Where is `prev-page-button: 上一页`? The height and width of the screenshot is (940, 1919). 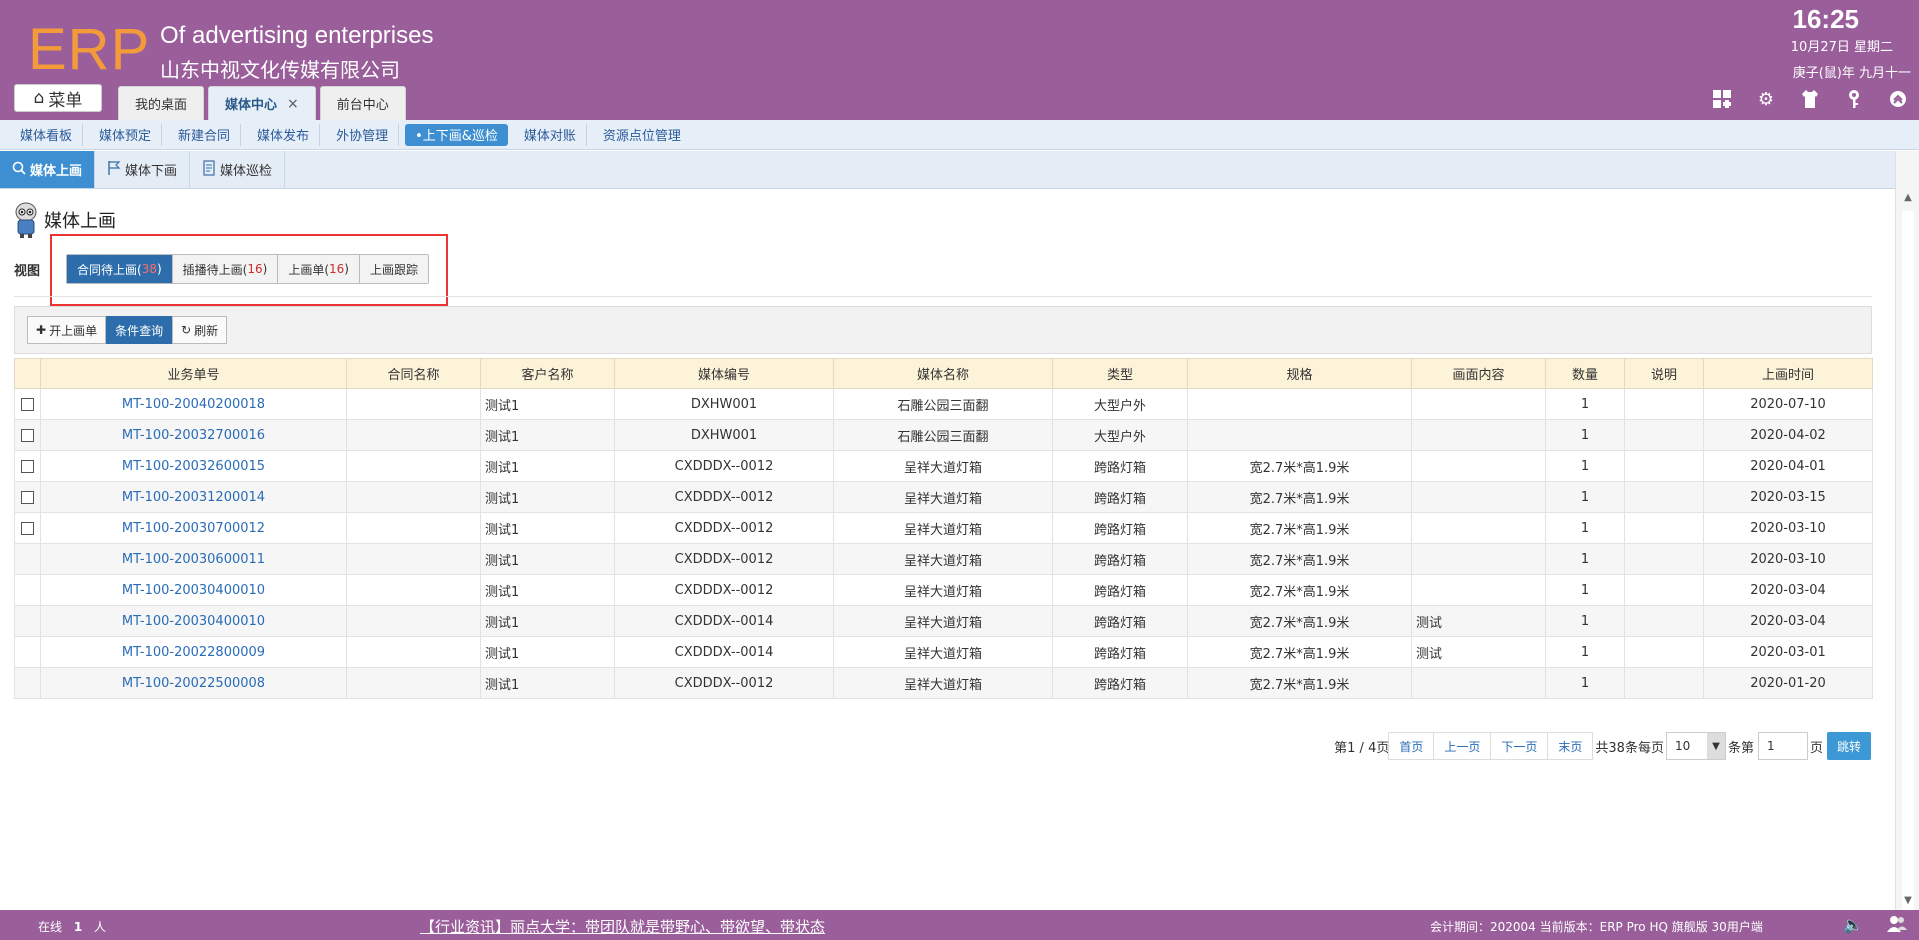 prev-page-button: 上一页 is located at coordinates (1462, 746).